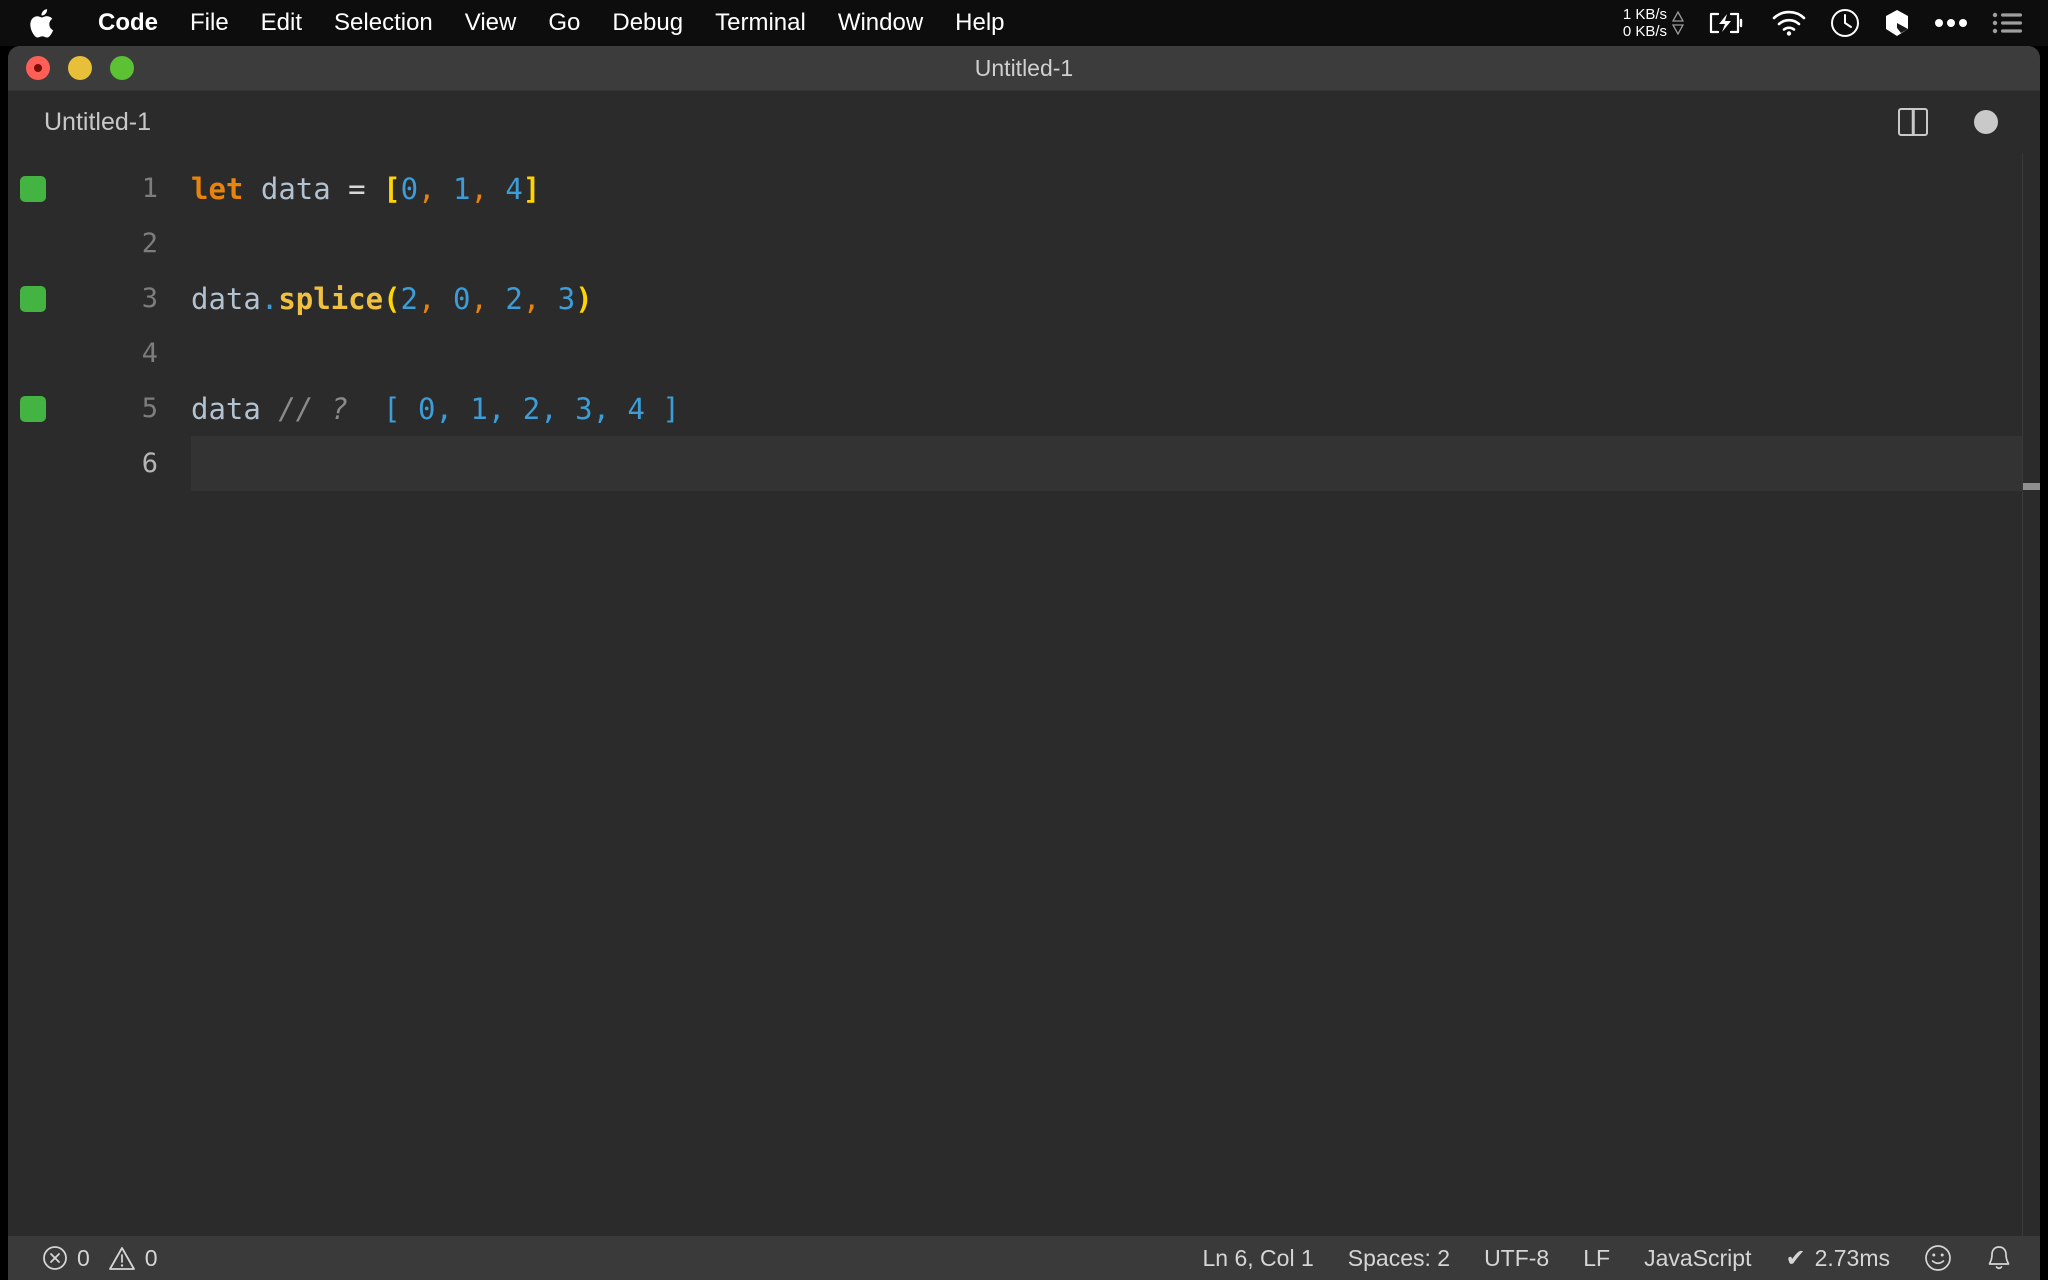 The height and width of the screenshot is (1280, 2048). Describe the element at coordinates (979, 23) in the screenshot. I see `menu-help: Help` at that location.